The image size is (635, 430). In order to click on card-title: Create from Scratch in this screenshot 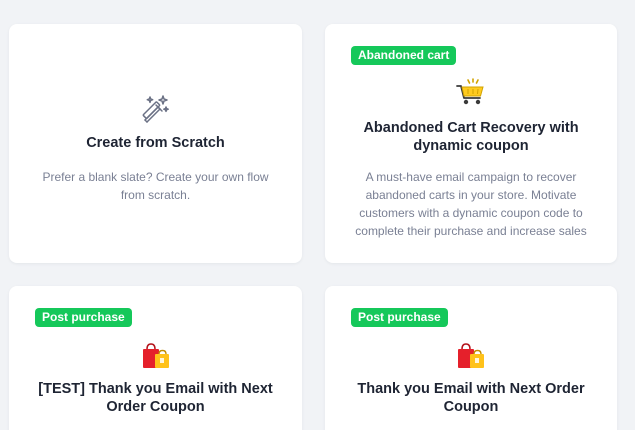, I will do `click(155, 143)`.